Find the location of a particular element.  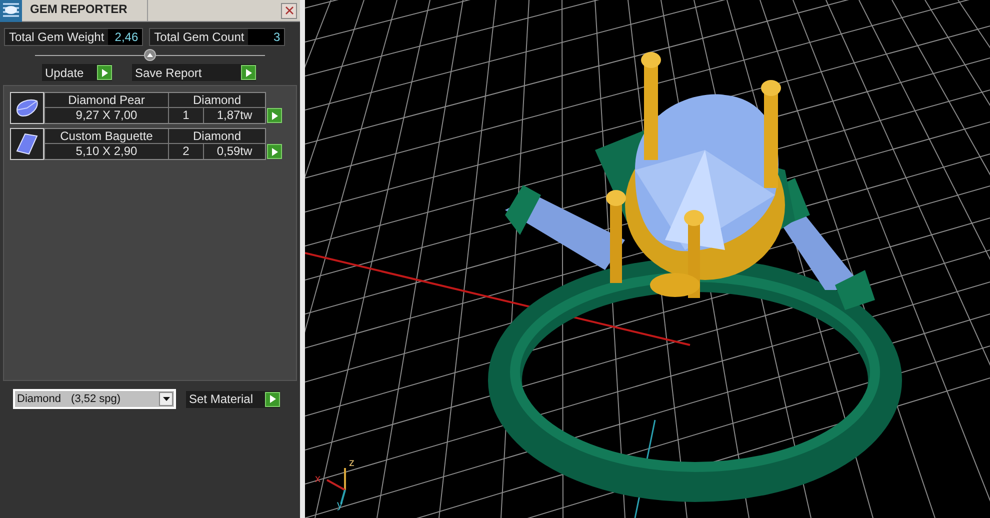

caret-up-icon is located at coordinates (150, 55).